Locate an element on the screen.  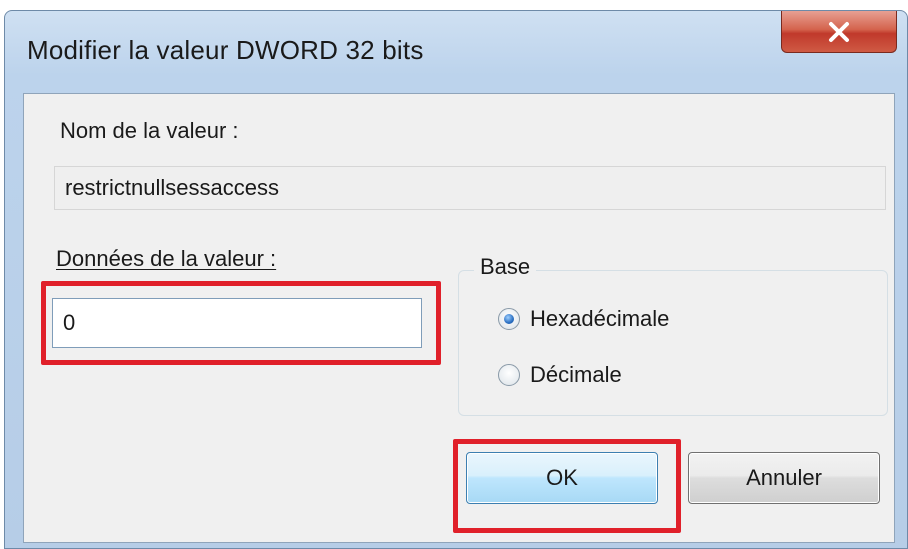
base-group-label: Base is located at coordinates (505, 267).